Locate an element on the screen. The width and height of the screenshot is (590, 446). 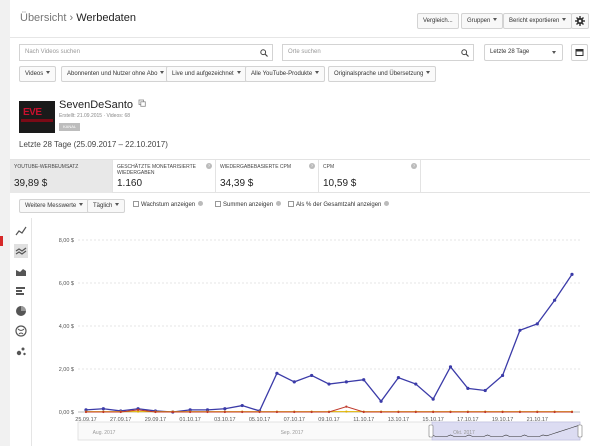
metric-label: CPM is located at coordinates (329, 167).